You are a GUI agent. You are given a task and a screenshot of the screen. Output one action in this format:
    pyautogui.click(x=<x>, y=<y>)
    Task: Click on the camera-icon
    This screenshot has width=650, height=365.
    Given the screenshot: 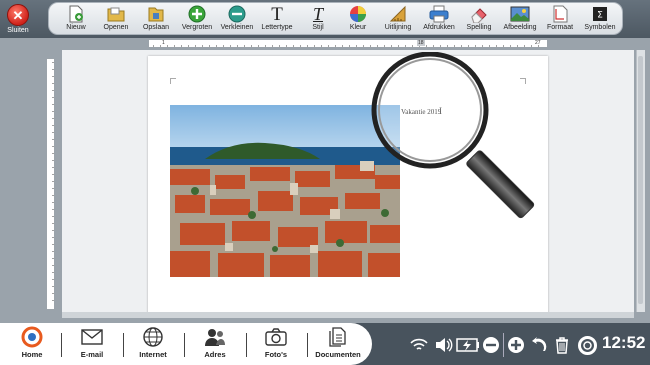 What is the action you would take?
    pyautogui.click(x=276, y=337)
    